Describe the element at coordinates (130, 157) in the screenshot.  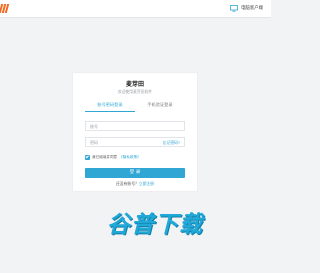
I see `privacy-policy-link: 《隐私政策》` at that location.